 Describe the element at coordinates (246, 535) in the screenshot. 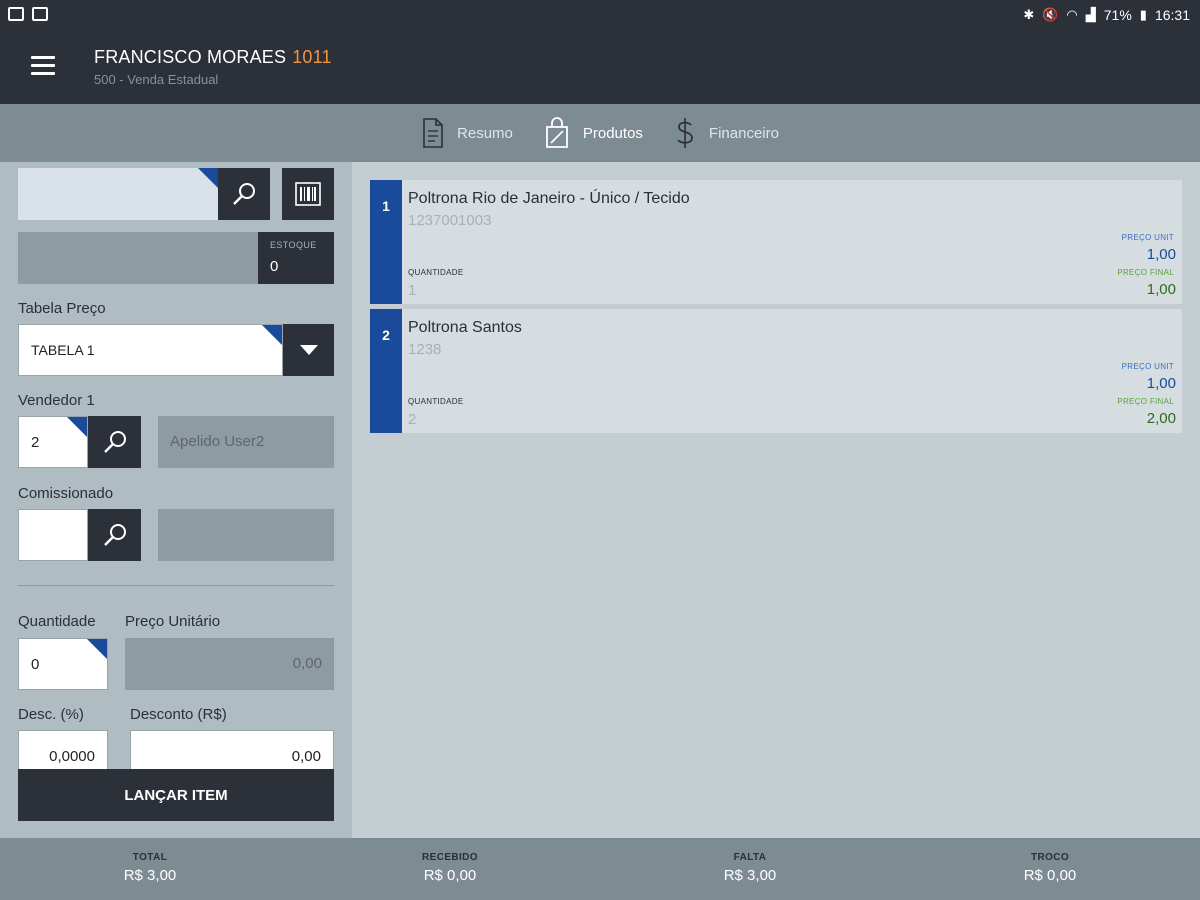

I see `commissioned-name-field` at that location.